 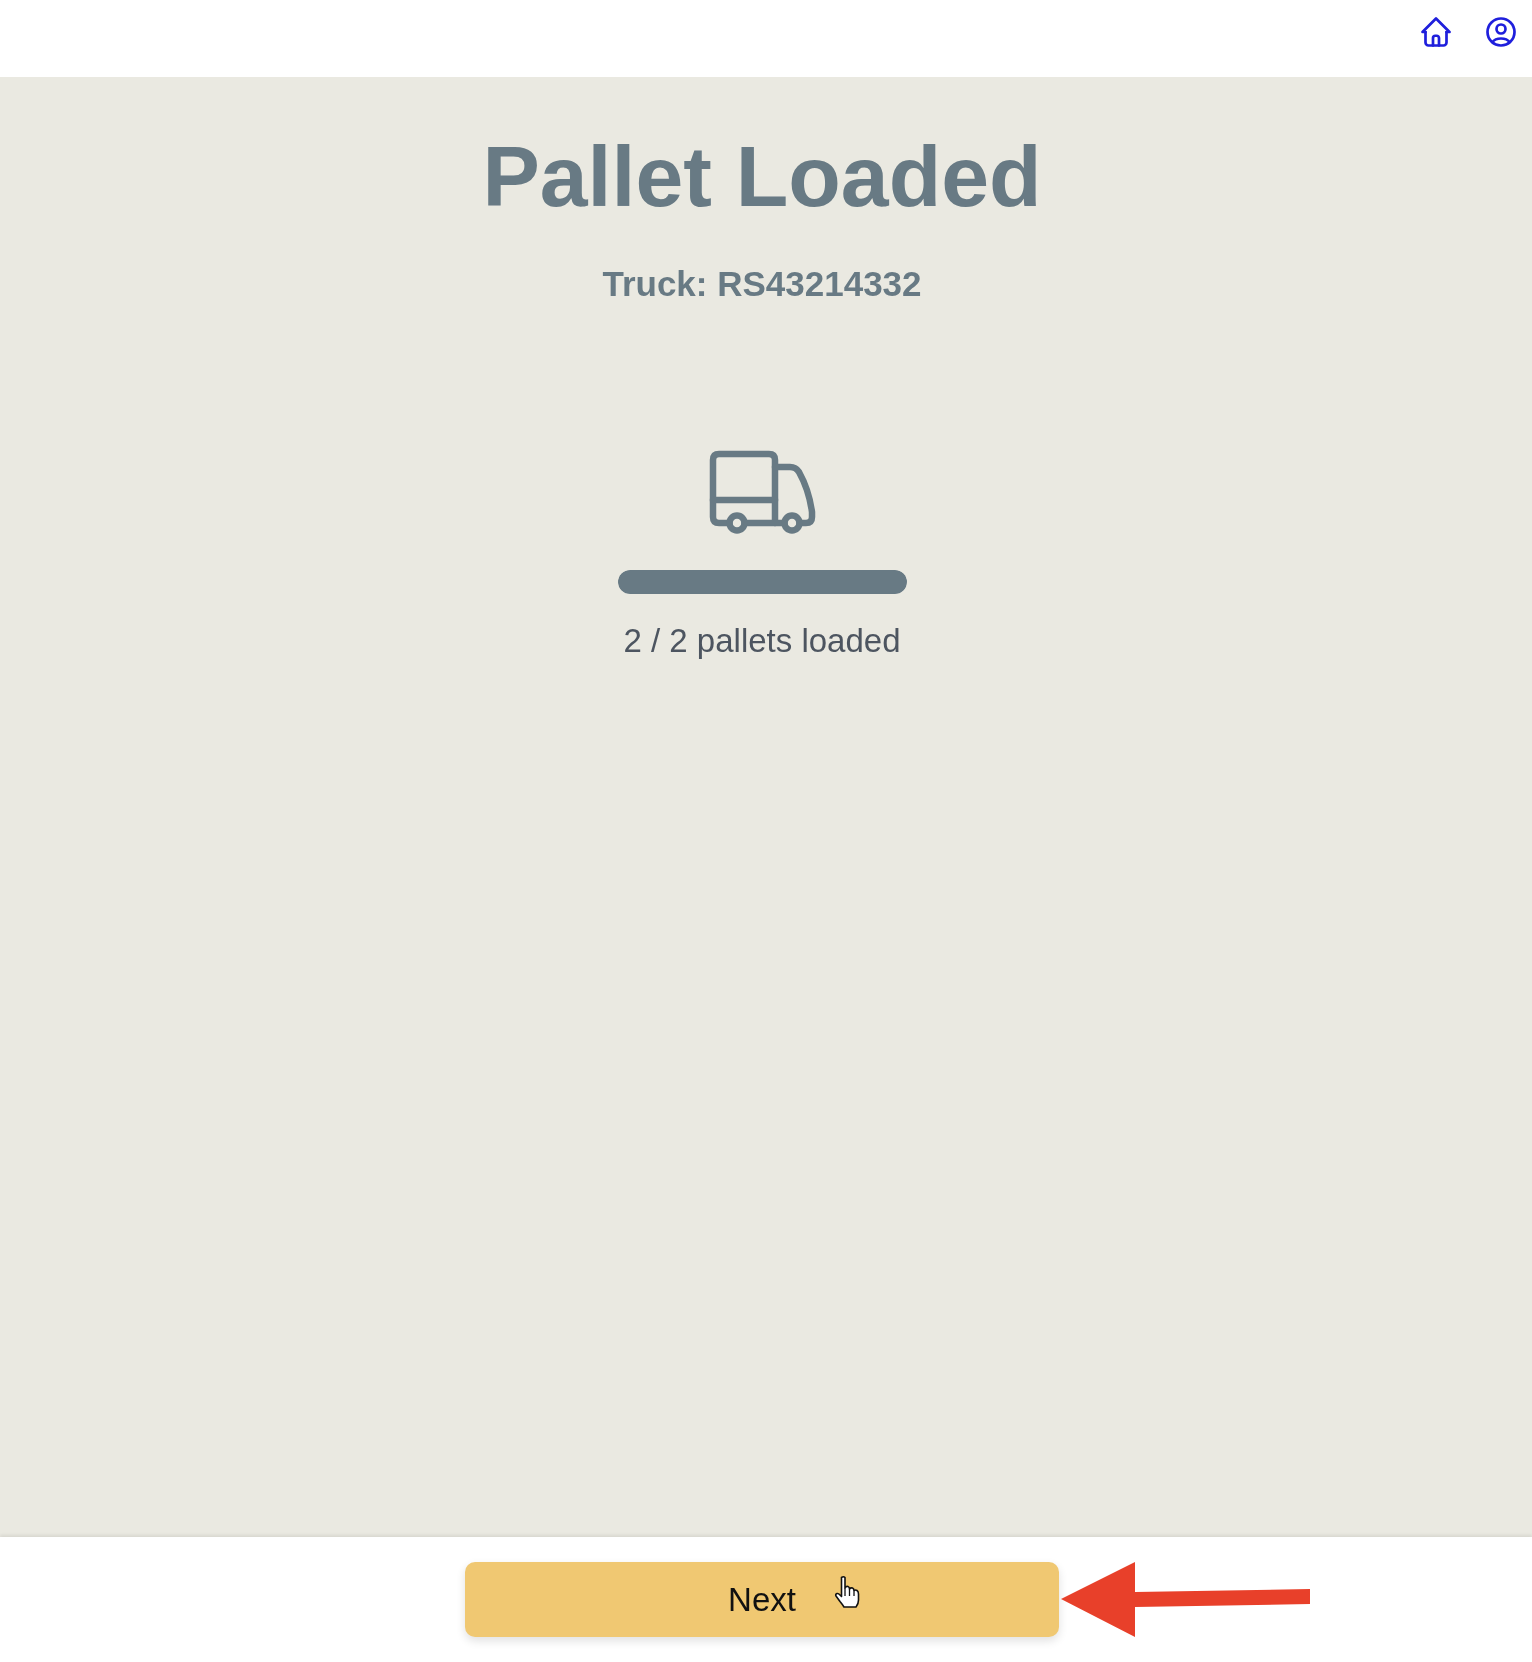 I want to click on truck-icon, so click(x=762, y=492).